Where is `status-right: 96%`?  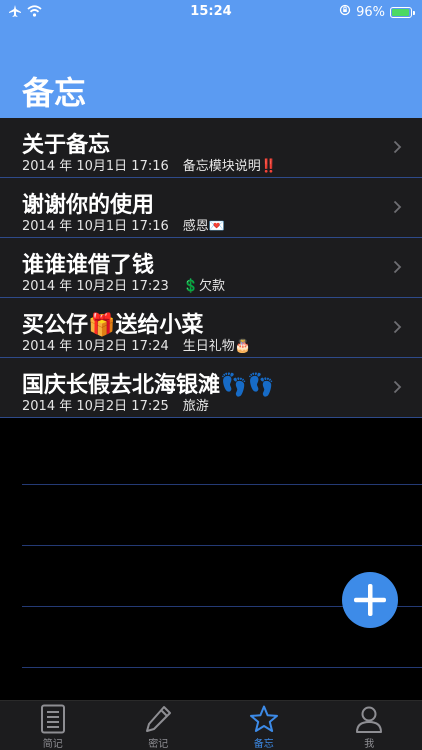 status-right: 96% is located at coordinates (377, 12).